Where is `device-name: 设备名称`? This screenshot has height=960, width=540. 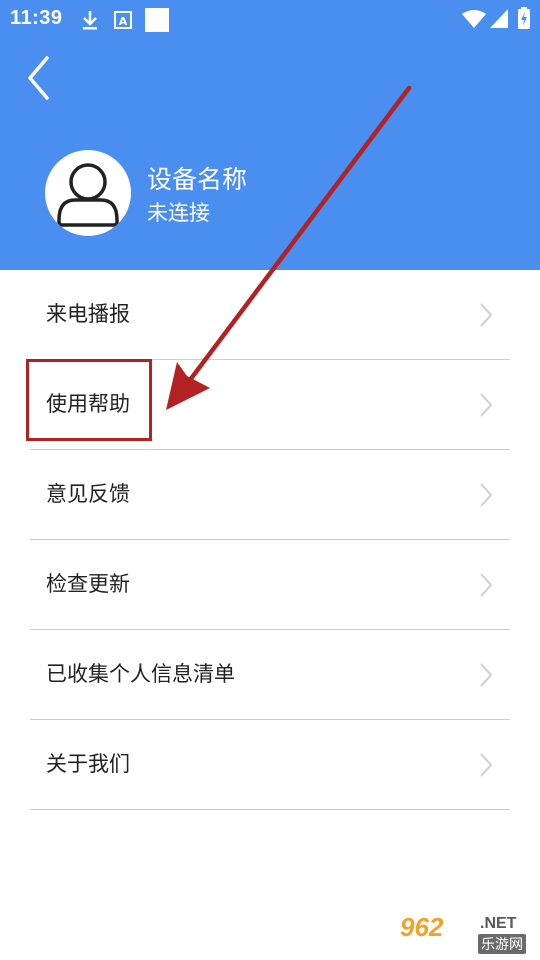
device-name: 设备名称 is located at coordinates (197, 179).